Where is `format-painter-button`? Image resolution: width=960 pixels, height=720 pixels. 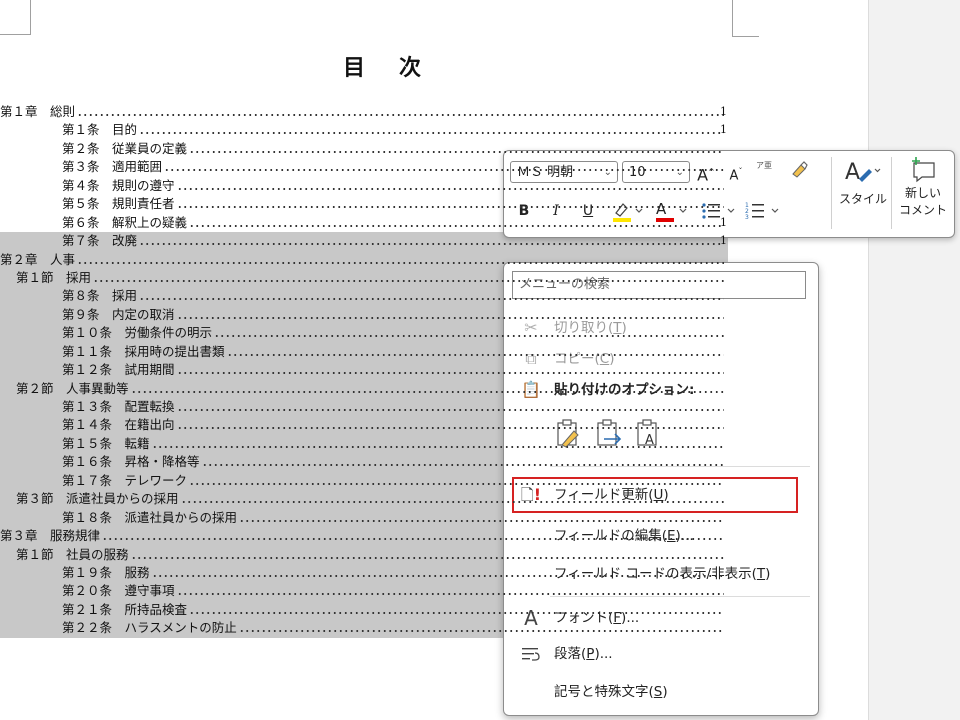 format-painter-button is located at coordinates (799, 172).